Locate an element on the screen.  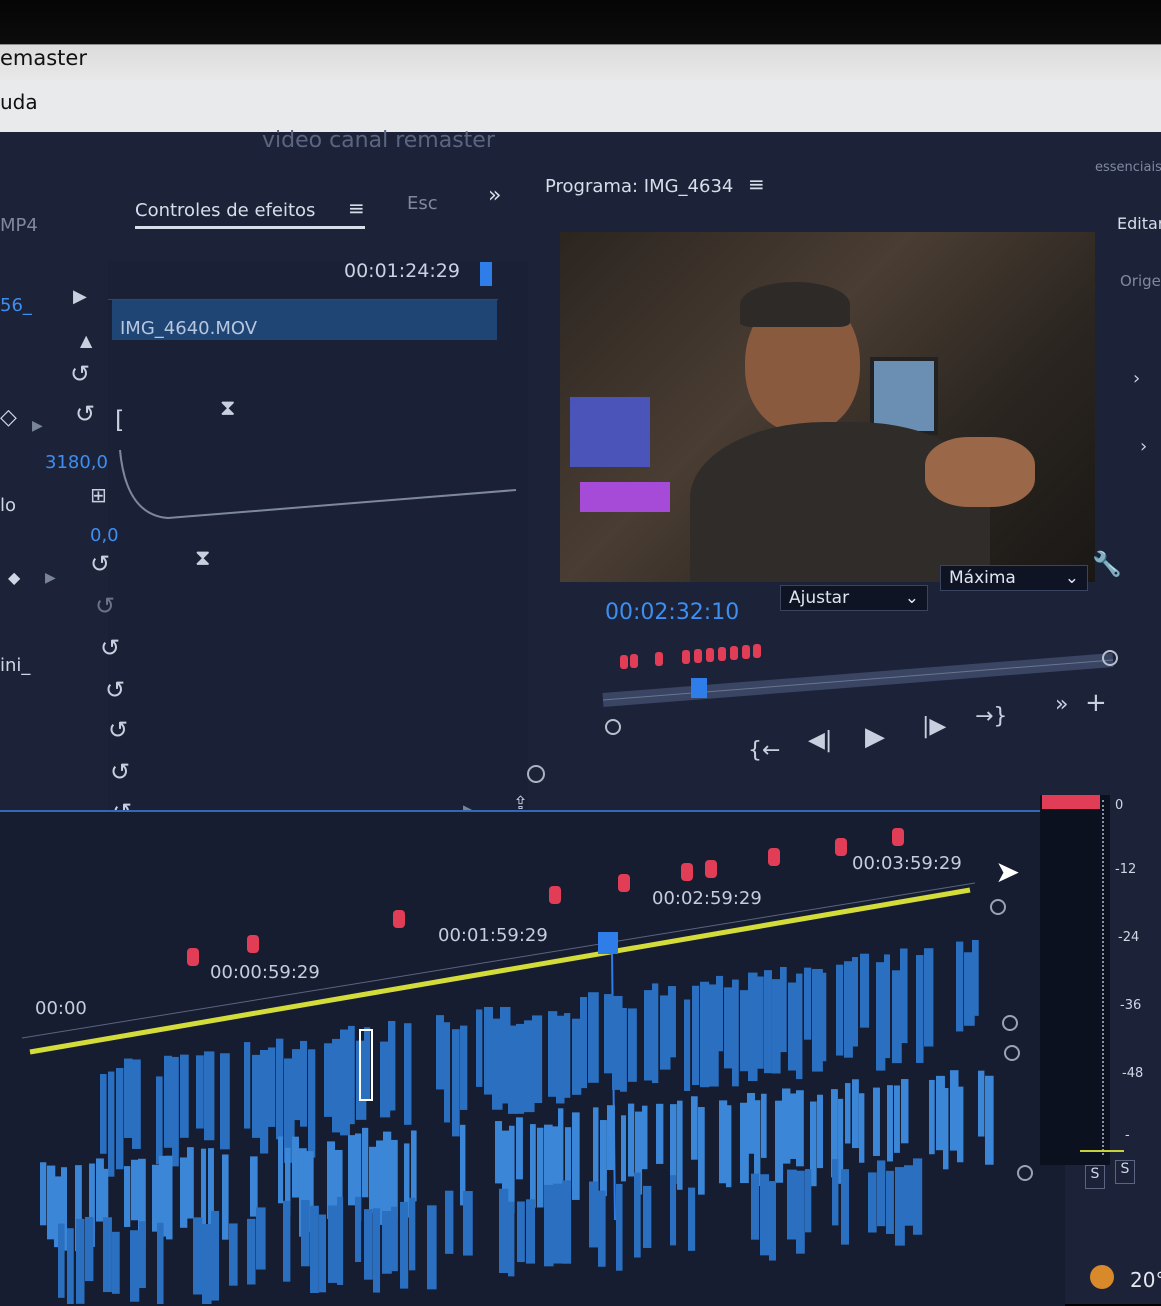
more-buttons-icon: » is located at coordinates (1061, 705).